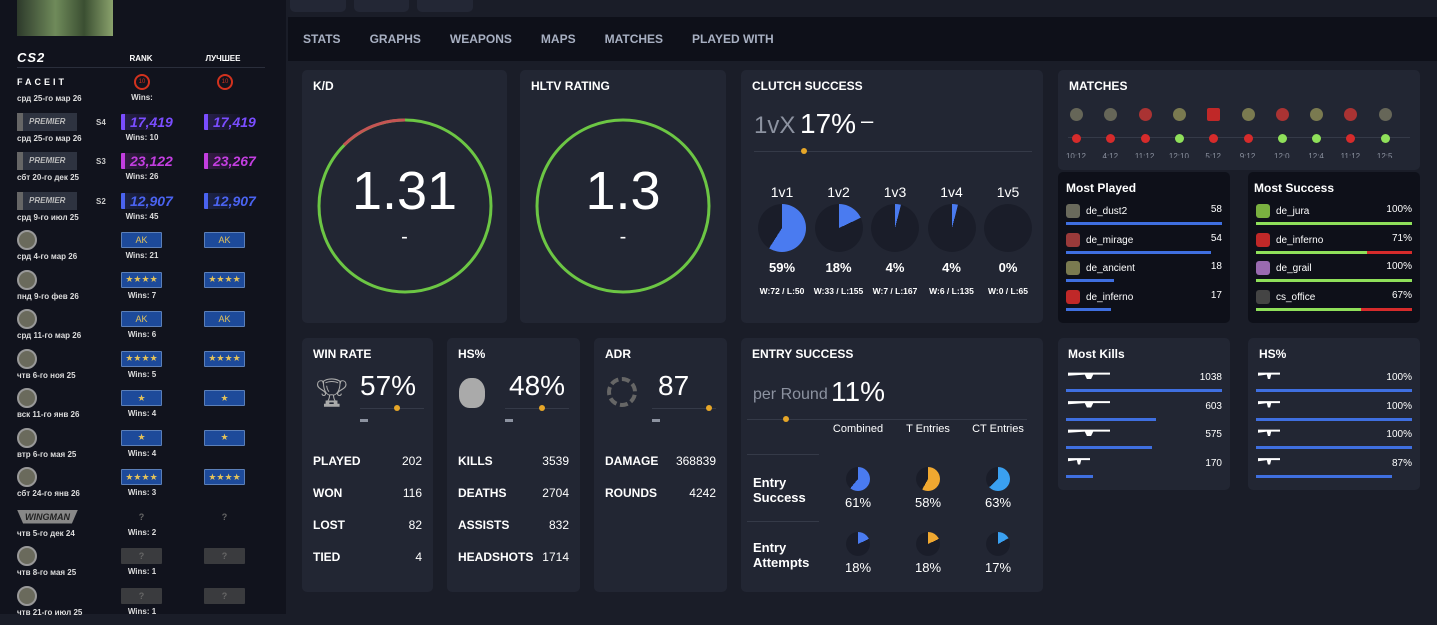 The image size is (1437, 625). Describe the element at coordinates (27, 477) in the screenshot. I see `map-office-icon` at that location.